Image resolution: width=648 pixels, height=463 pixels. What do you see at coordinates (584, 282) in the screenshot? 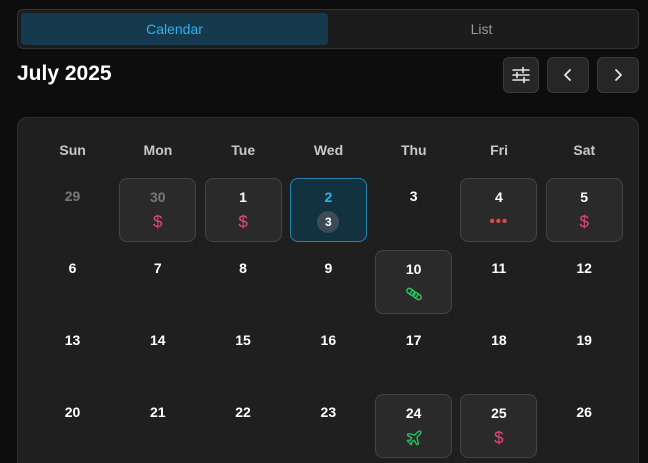
I see `calendar-day: 12` at bounding box center [584, 282].